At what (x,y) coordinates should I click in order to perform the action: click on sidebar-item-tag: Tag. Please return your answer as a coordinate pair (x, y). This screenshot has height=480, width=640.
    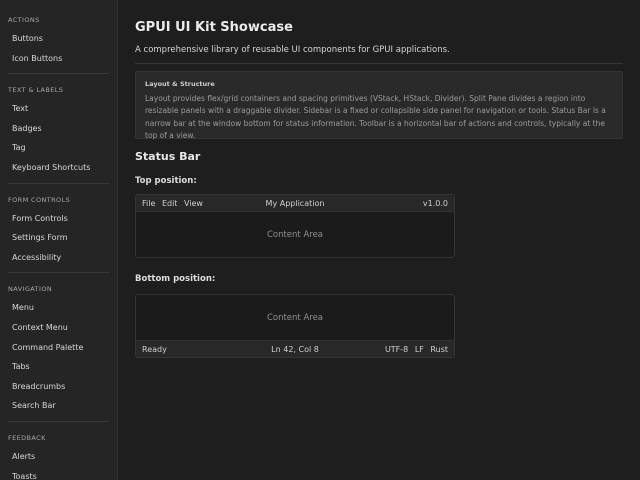
    Looking at the image, I should click on (58, 148).